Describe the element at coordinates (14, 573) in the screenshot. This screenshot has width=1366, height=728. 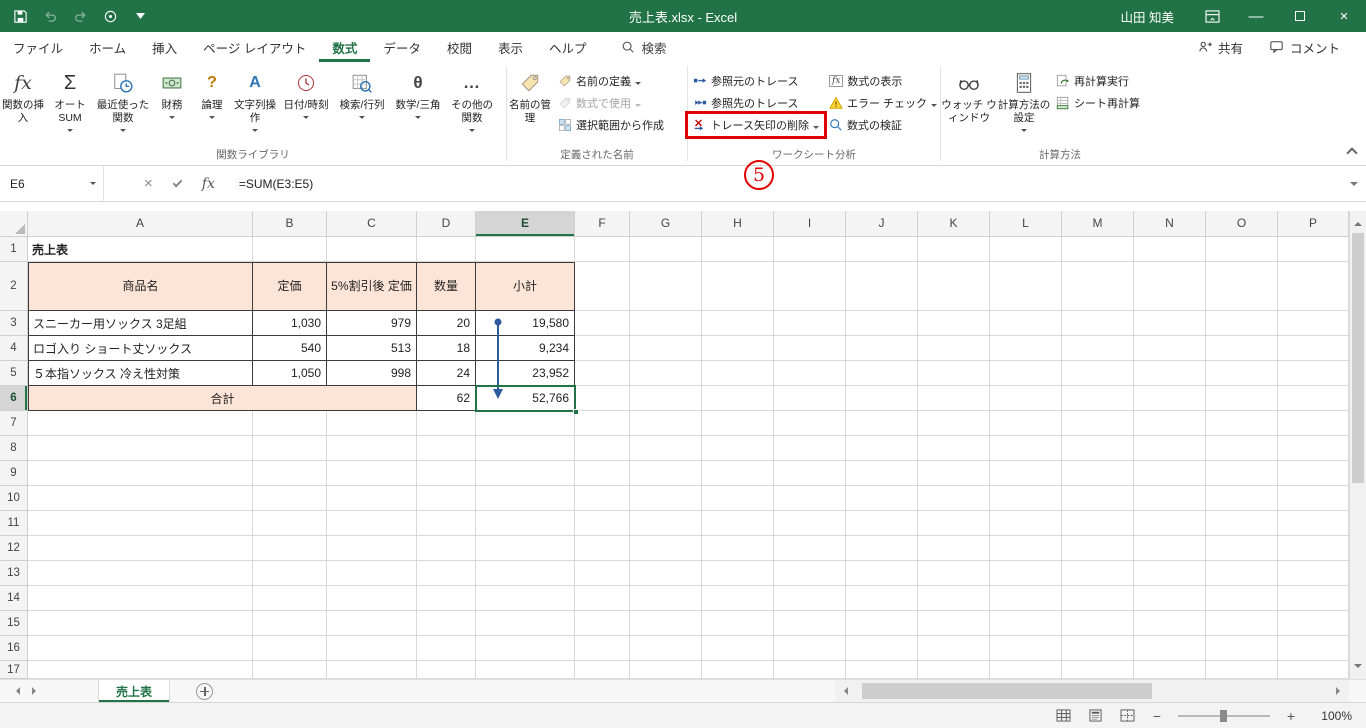
I see `row-header-13: 13` at that location.